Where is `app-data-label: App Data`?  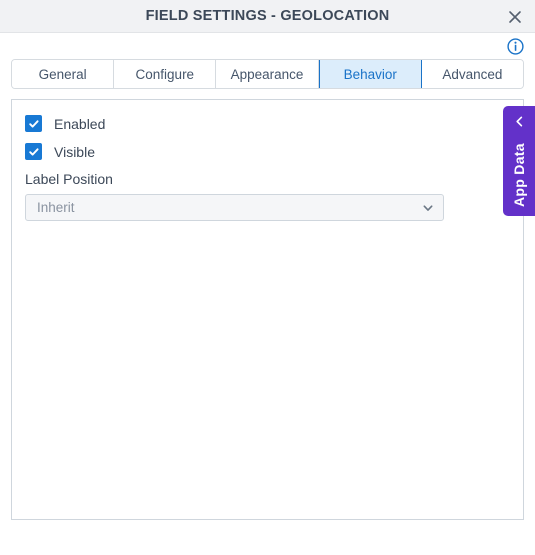 app-data-label: App Data is located at coordinates (519, 175).